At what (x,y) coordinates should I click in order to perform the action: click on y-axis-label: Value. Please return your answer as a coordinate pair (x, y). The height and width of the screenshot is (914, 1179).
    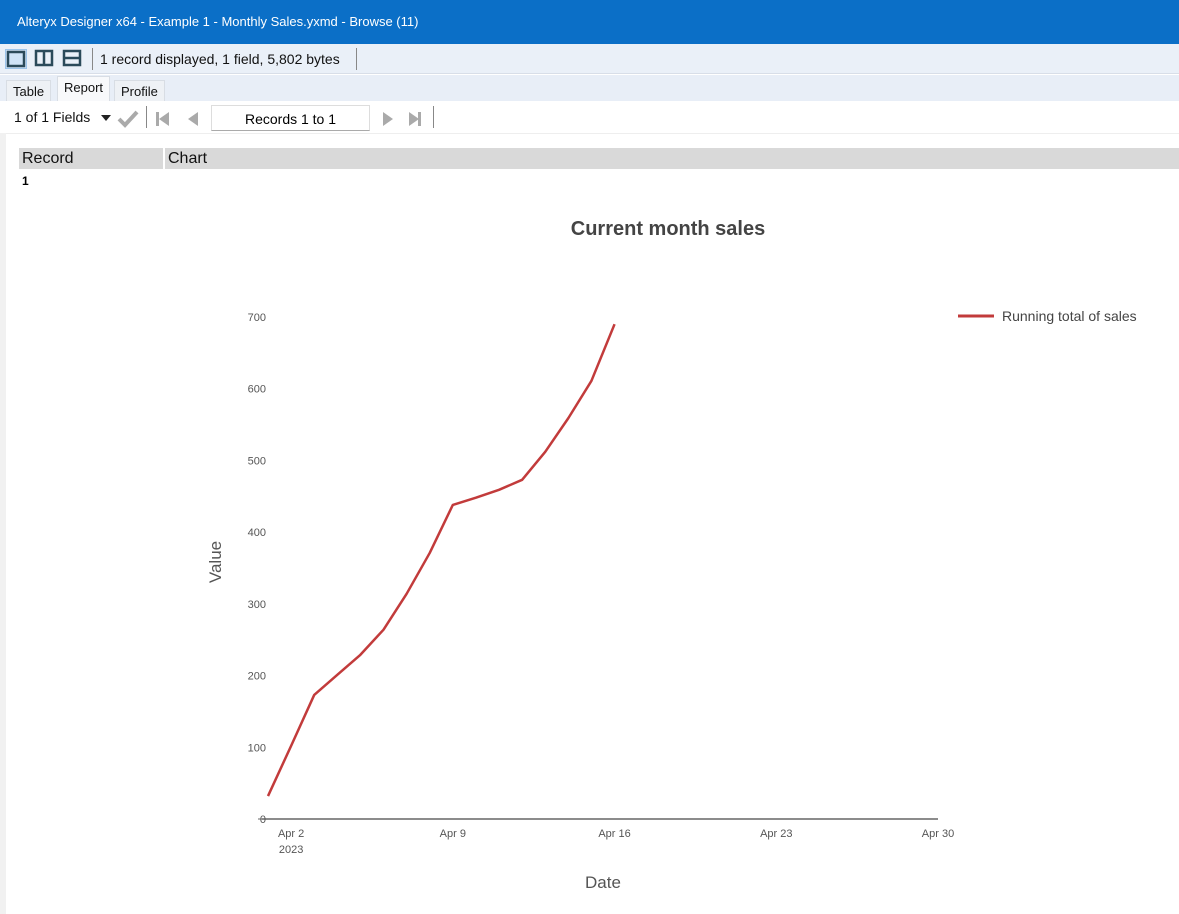
    Looking at the image, I should click on (215, 562).